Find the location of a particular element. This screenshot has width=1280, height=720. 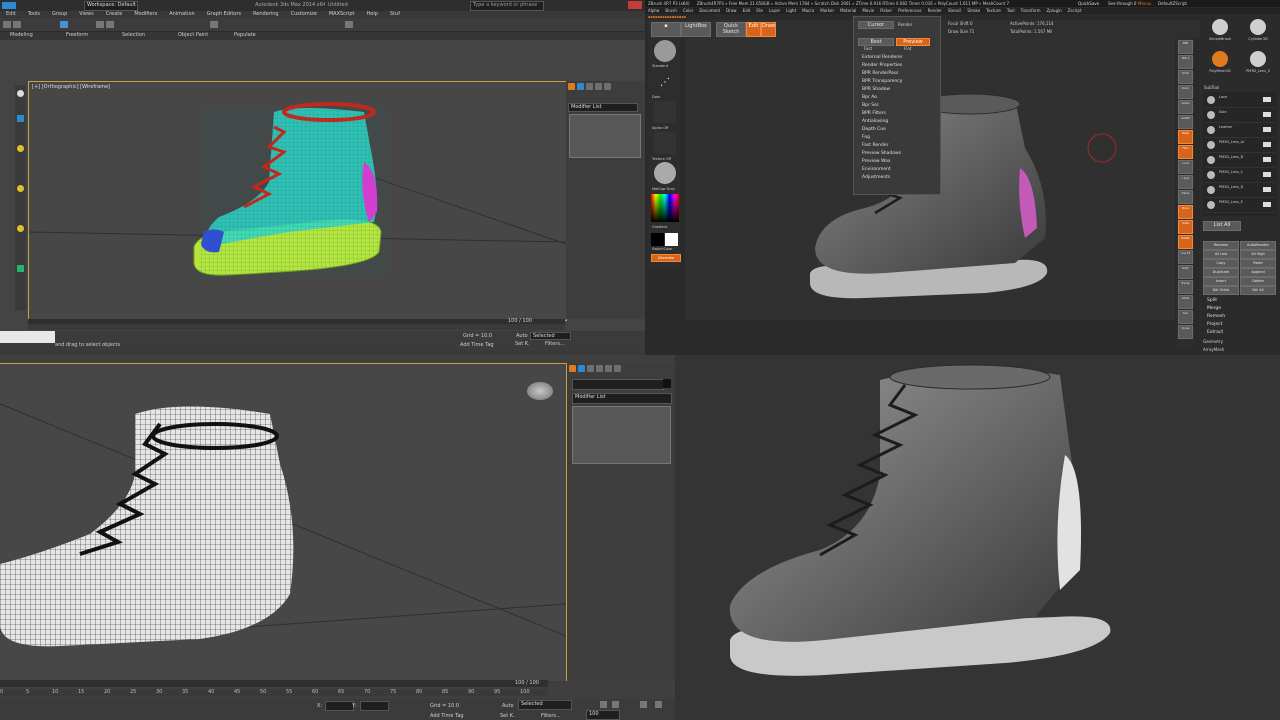

matcap-sphere-icon is located at coordinates (665, 173).